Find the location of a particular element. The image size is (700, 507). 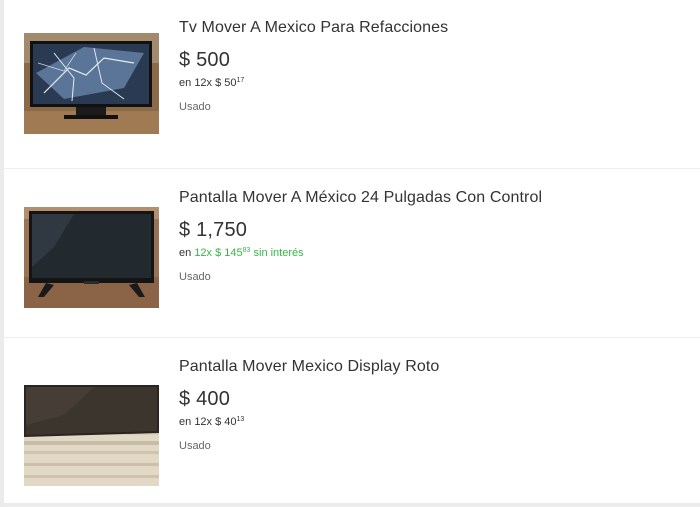

installments-cents: 13 is located at coordinates (240, 419).